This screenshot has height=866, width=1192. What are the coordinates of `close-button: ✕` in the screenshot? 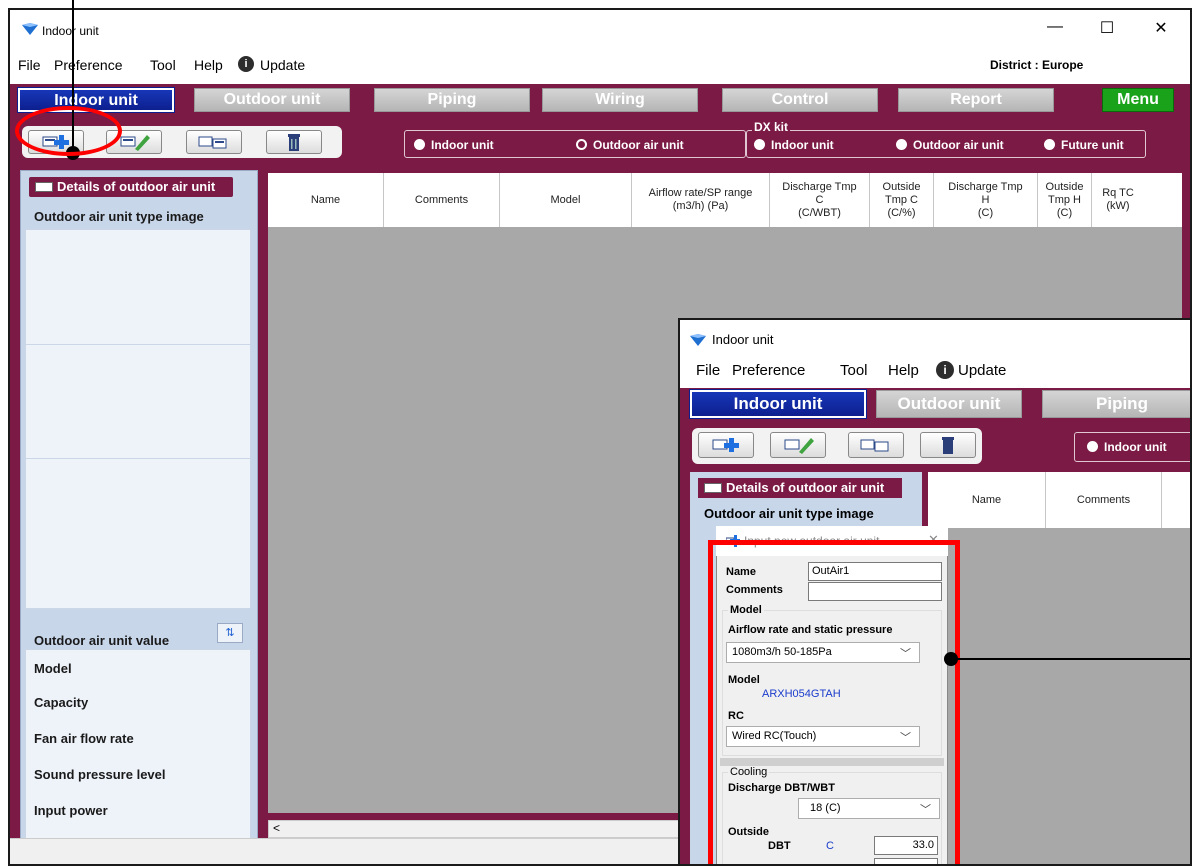 It's located at (1161, 28).